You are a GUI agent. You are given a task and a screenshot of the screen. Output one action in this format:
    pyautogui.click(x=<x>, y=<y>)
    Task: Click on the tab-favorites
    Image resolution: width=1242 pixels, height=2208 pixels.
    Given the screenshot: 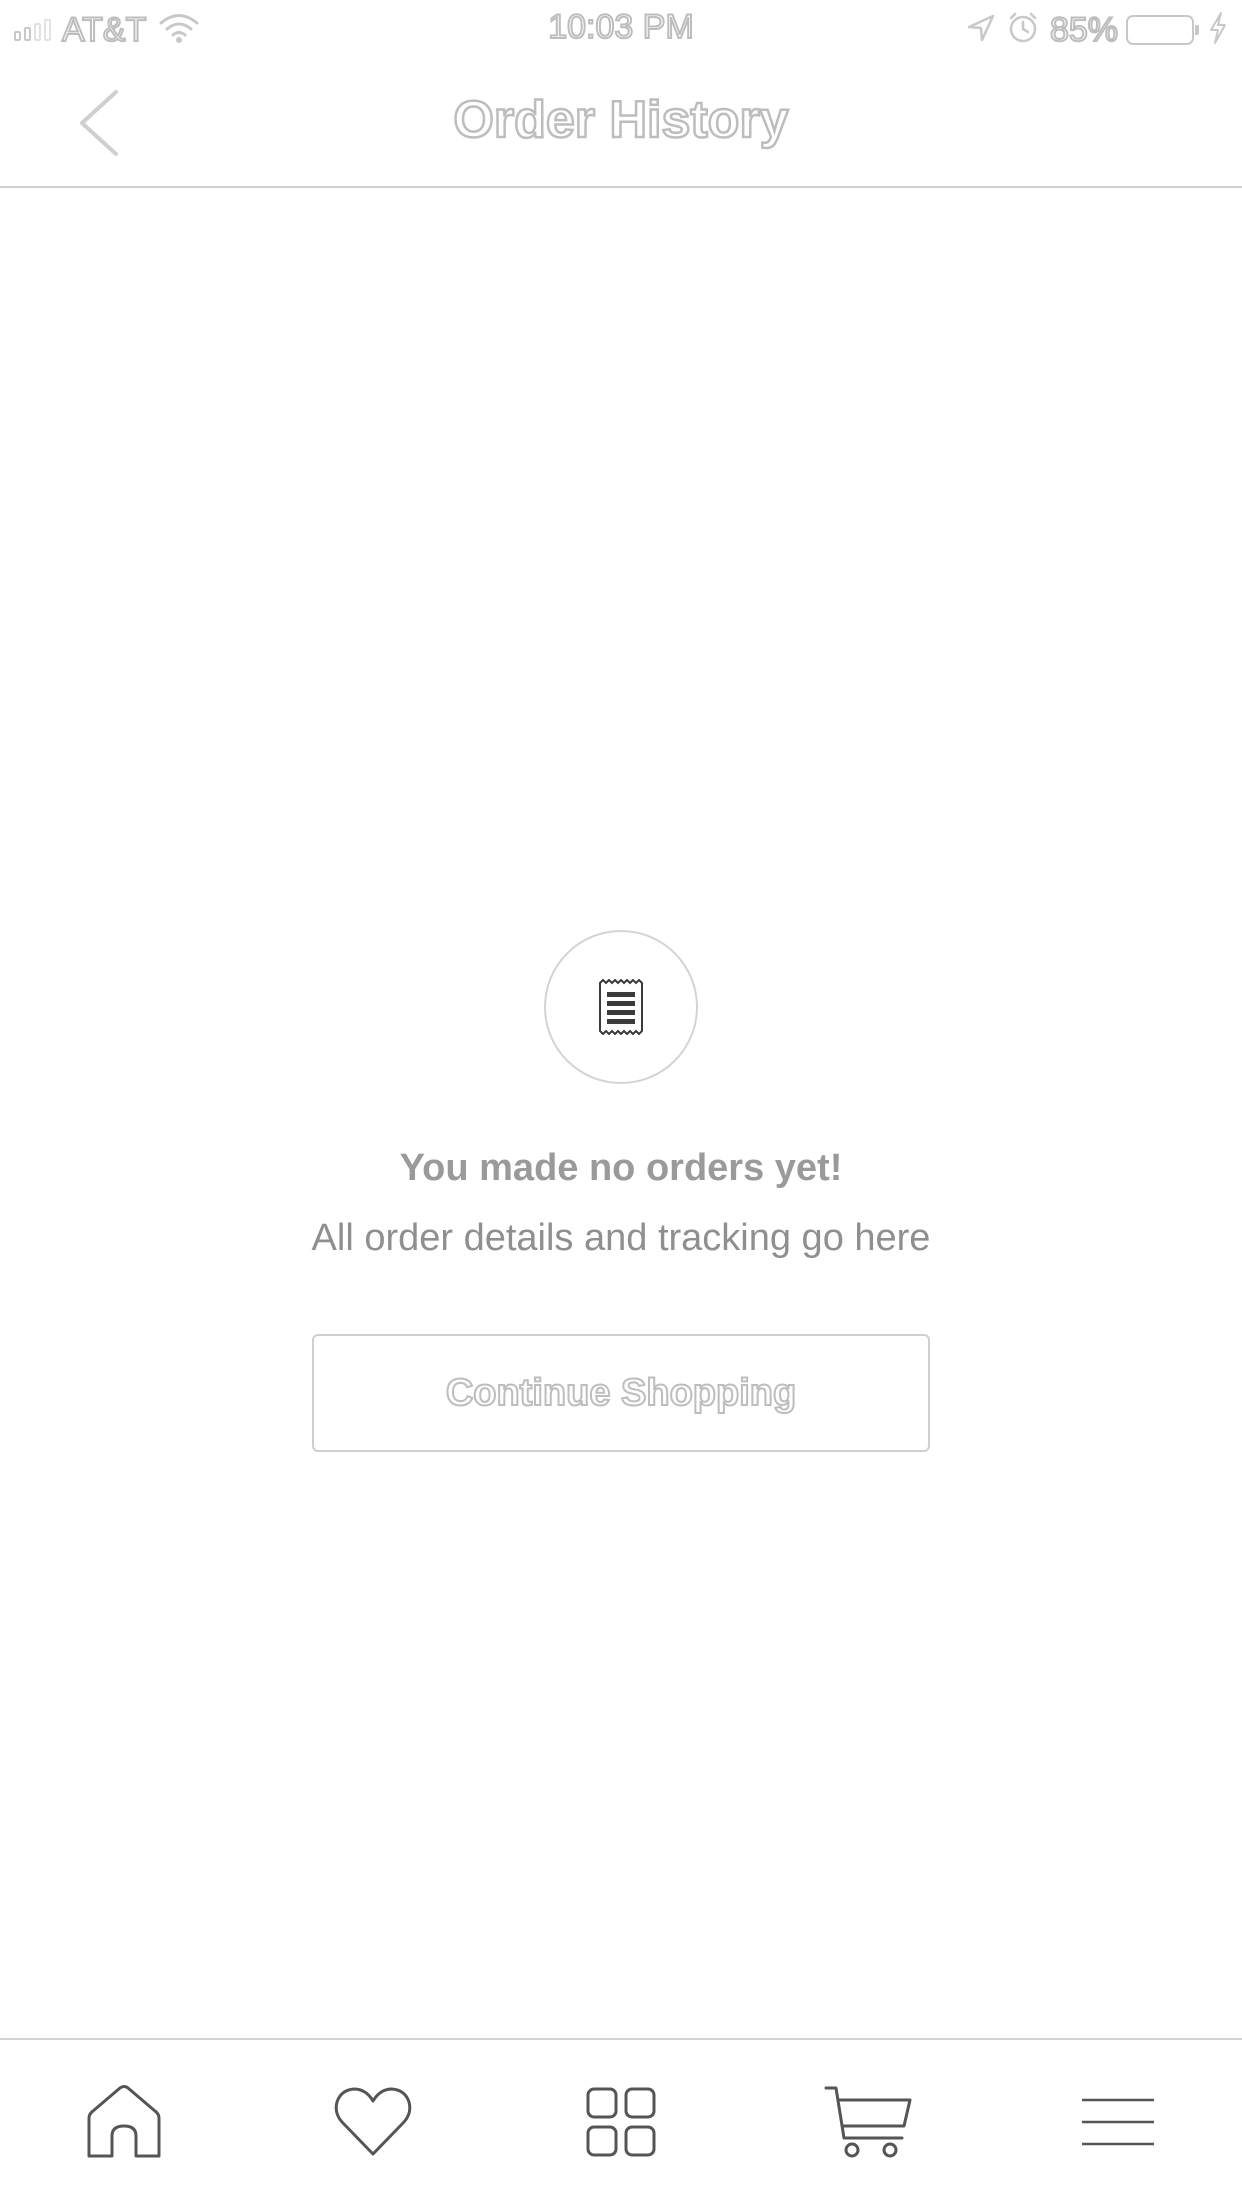 What is the action you would take?
    pyautogui.click(x=373, y=2122)
    